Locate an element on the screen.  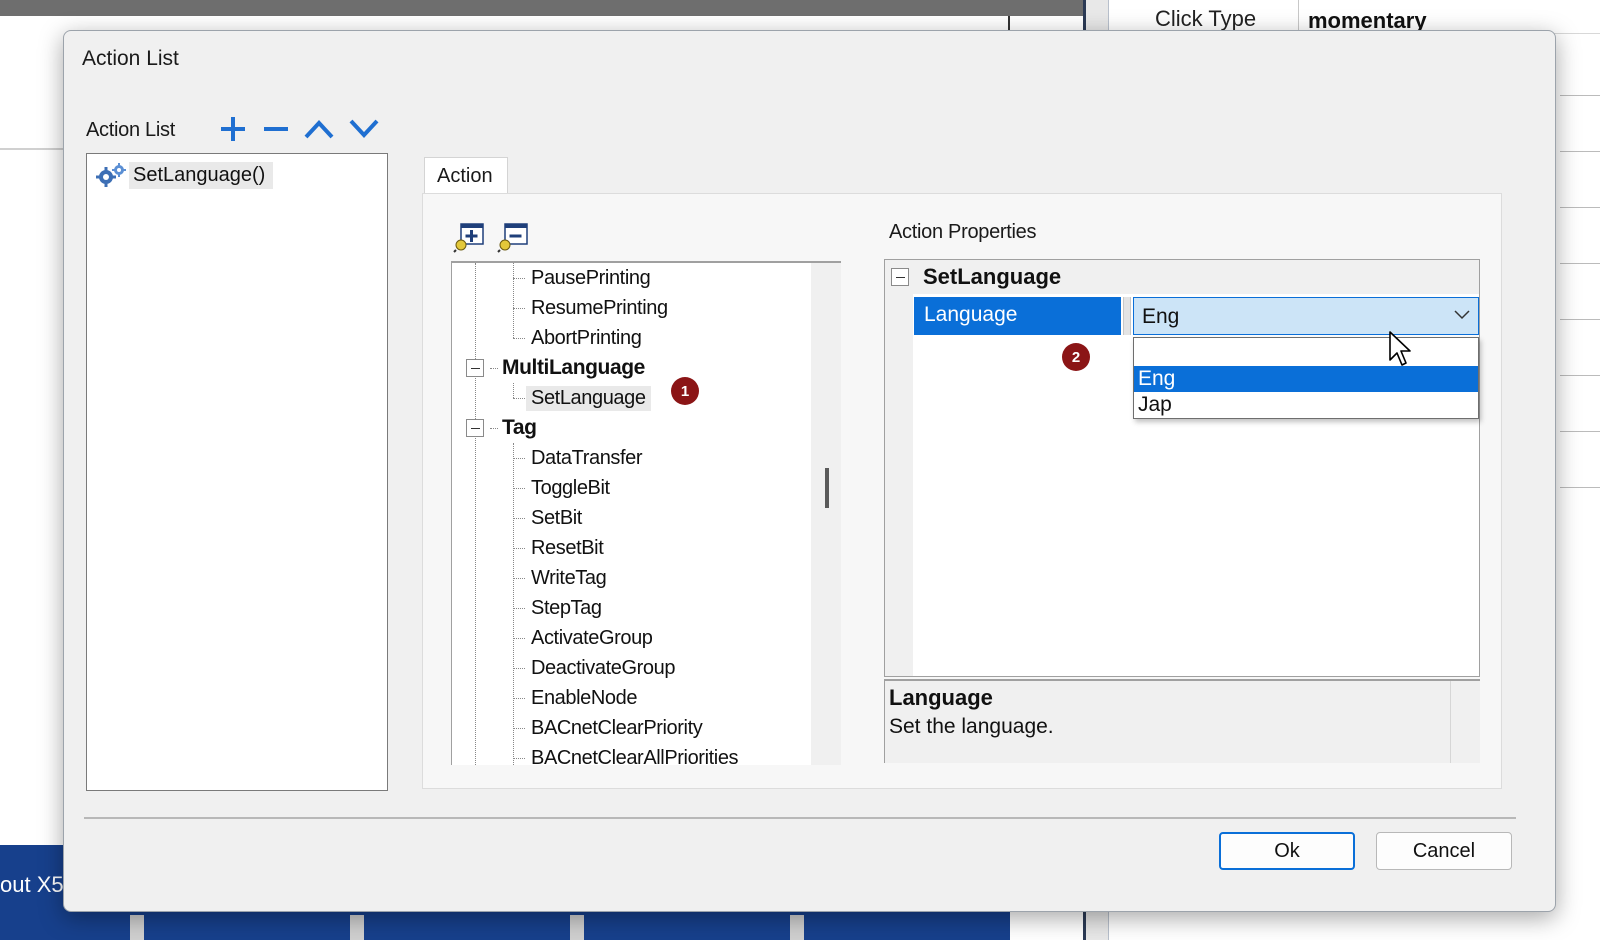
tree-item-resetbit: ResetBit is located at coordinates (558, 548).